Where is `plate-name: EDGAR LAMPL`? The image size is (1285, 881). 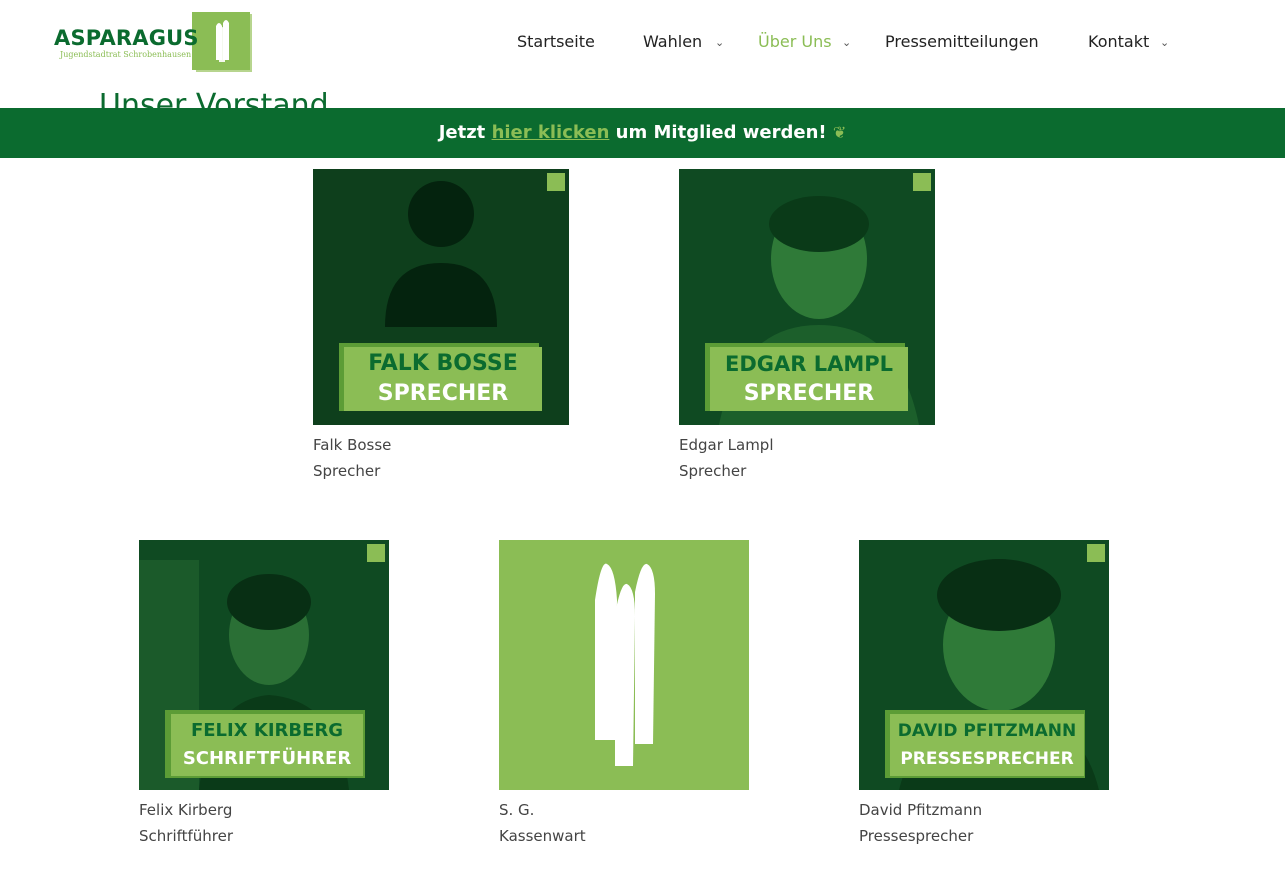
plate-name: EDGAR LAMPL is located at coordinates (809, 364).